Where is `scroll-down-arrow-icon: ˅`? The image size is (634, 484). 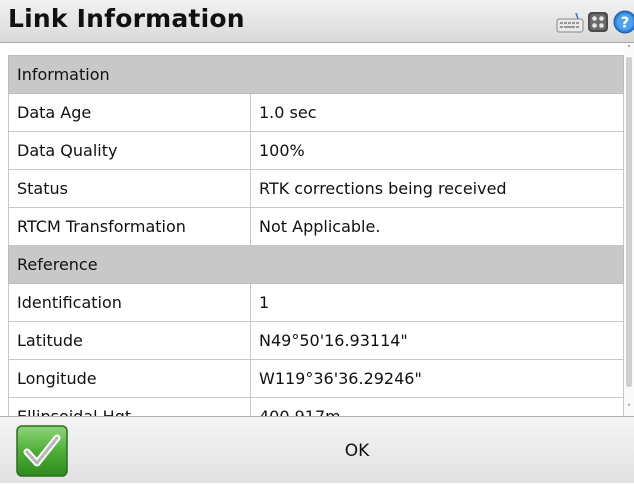
scroll-down-arrow-icon: ˅ is located at coordinates (629, 409).